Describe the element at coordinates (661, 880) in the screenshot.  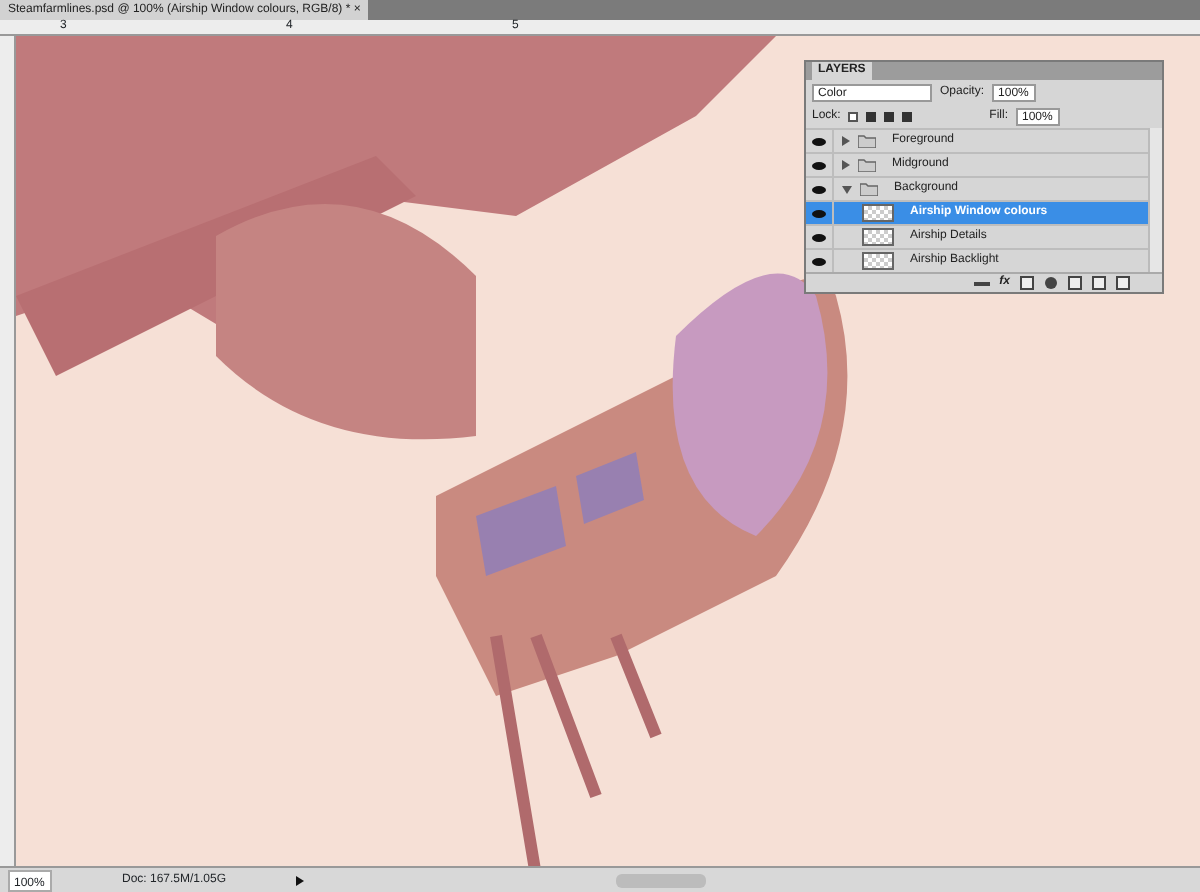
I see `horizontal-scrollbar-thumb` at that location.